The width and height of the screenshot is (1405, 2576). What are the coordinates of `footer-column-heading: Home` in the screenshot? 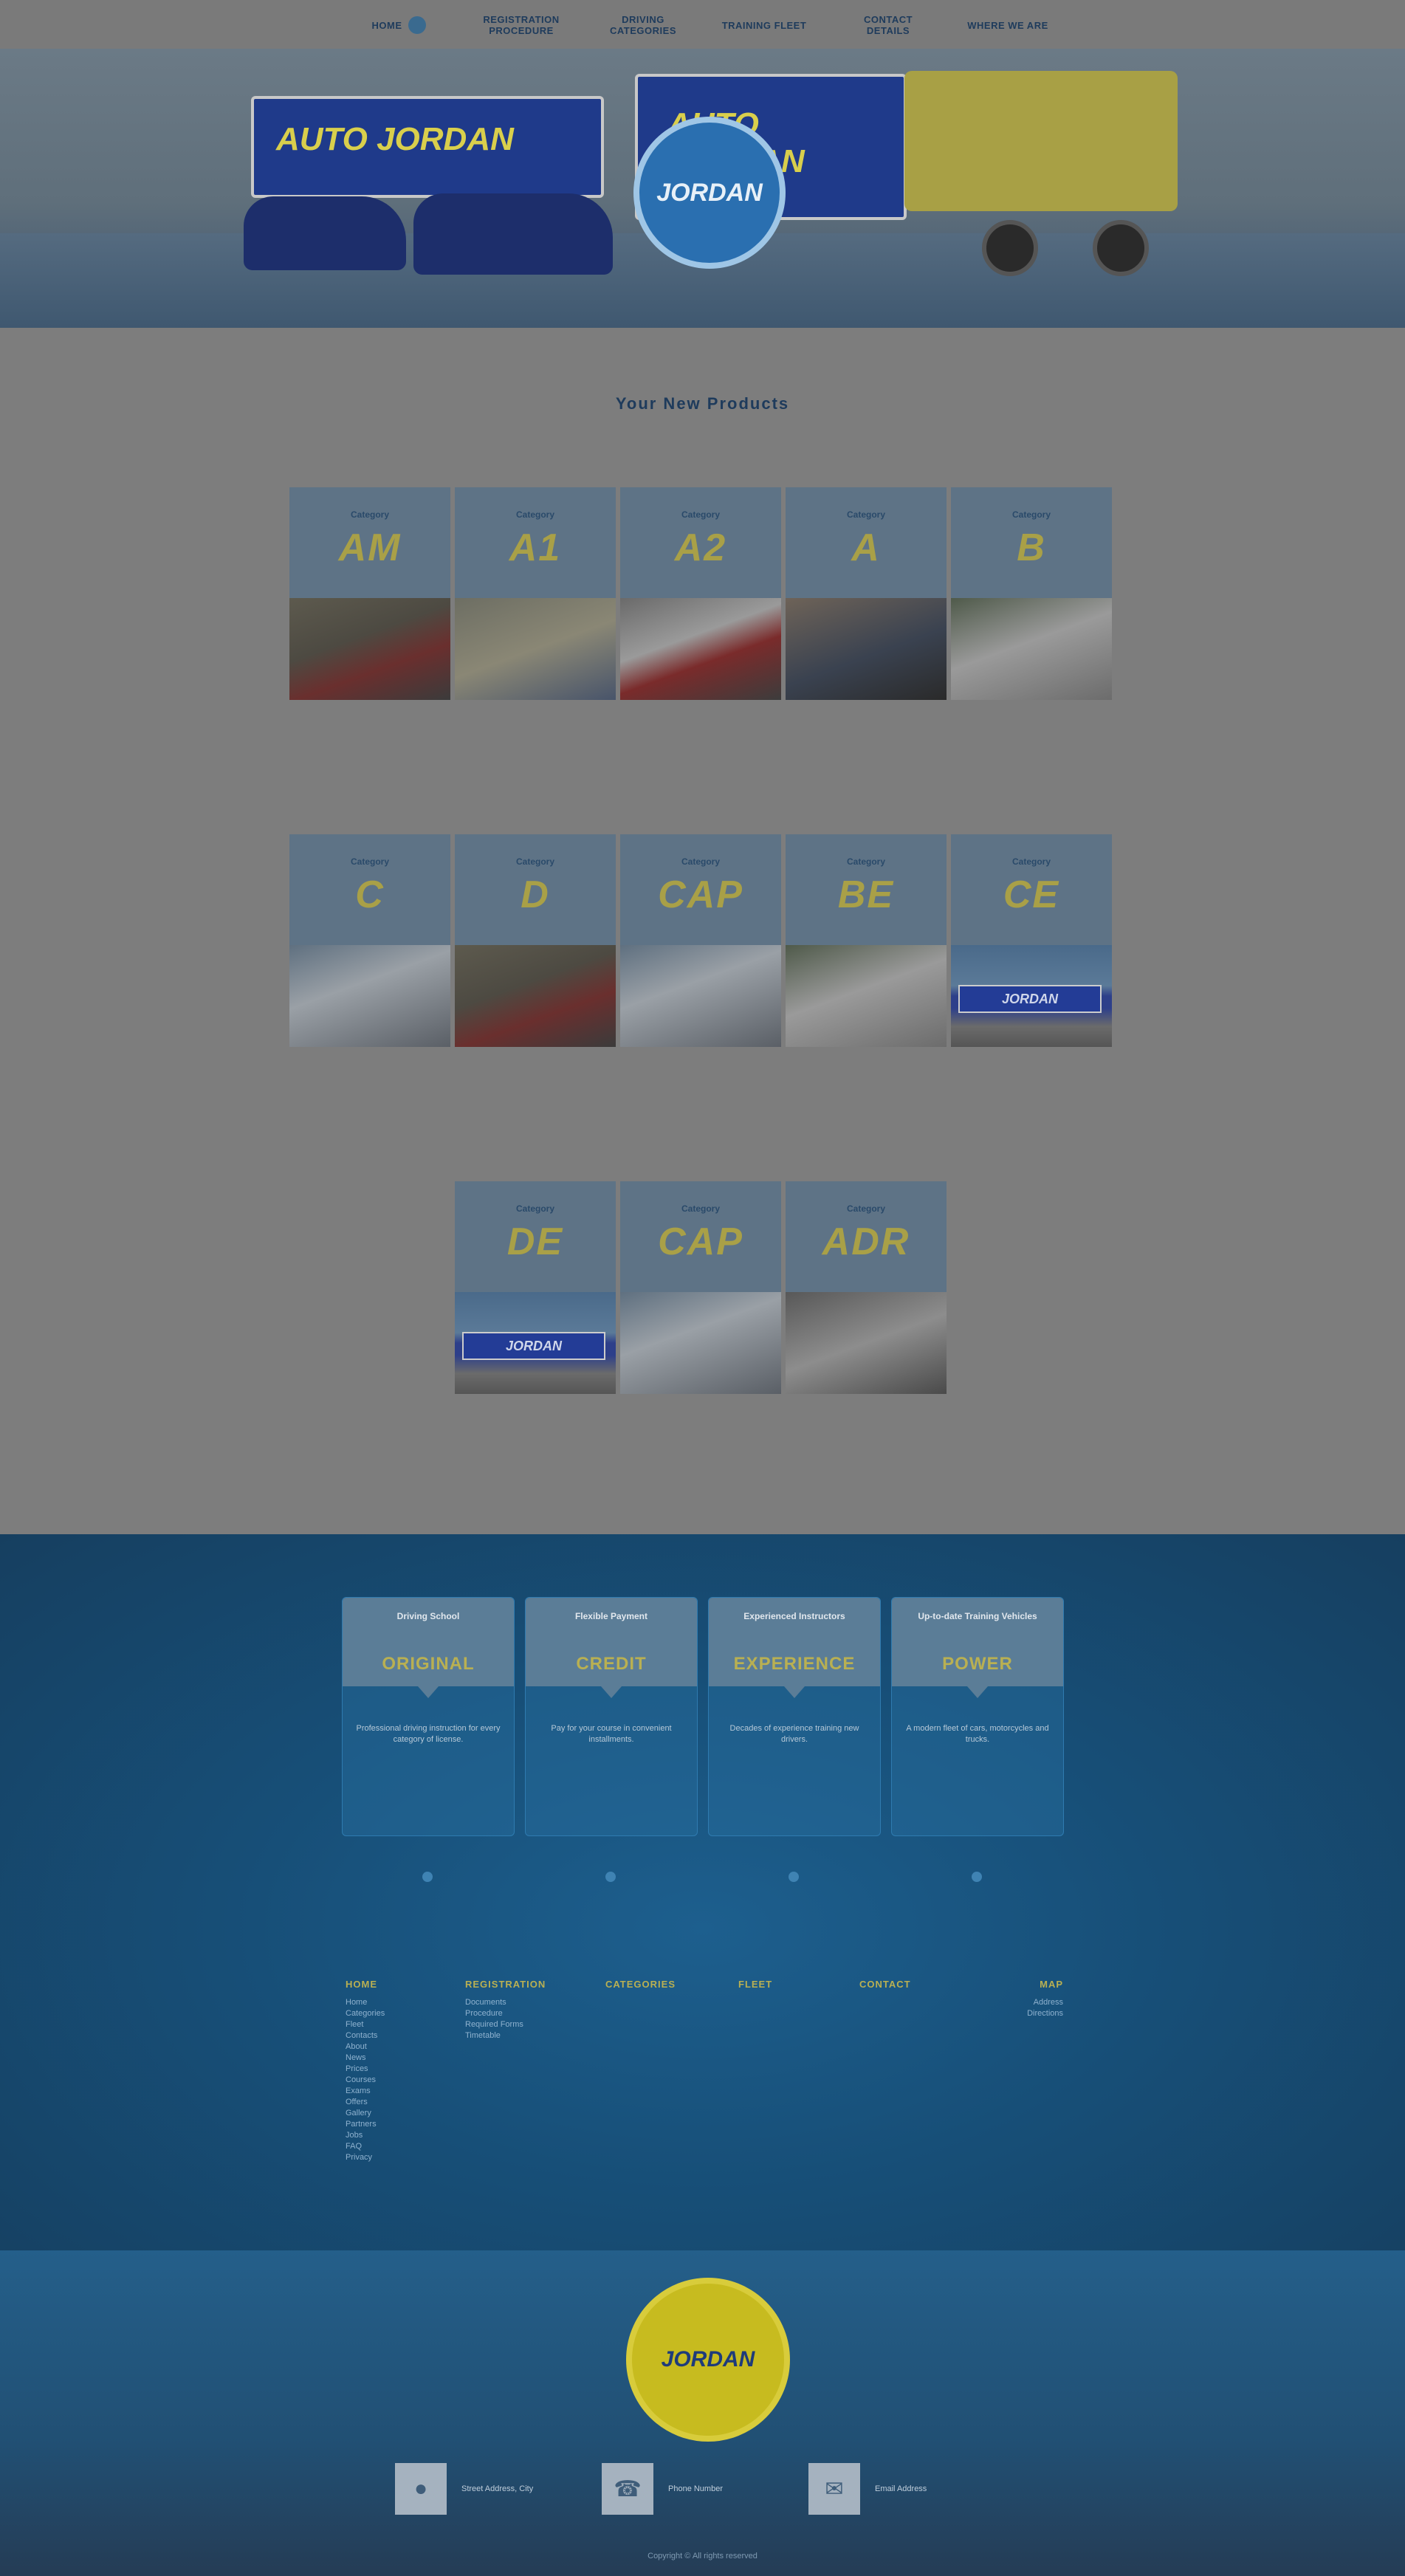 It's located at (394, 1984).